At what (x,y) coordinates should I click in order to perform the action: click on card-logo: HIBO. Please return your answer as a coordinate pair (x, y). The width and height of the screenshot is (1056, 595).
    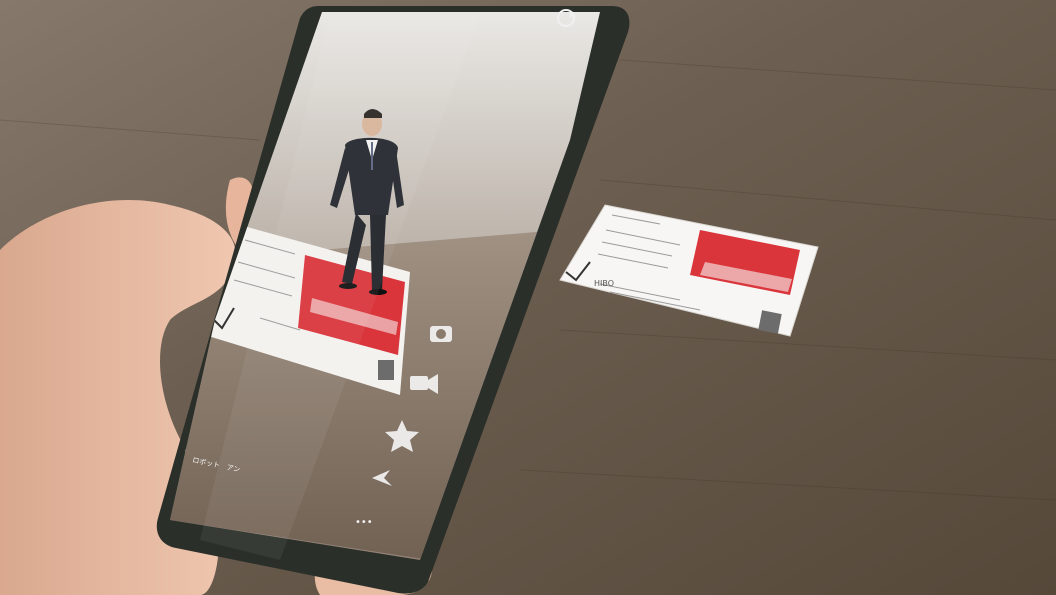
    Looking at the image, I should click on (604, 283).